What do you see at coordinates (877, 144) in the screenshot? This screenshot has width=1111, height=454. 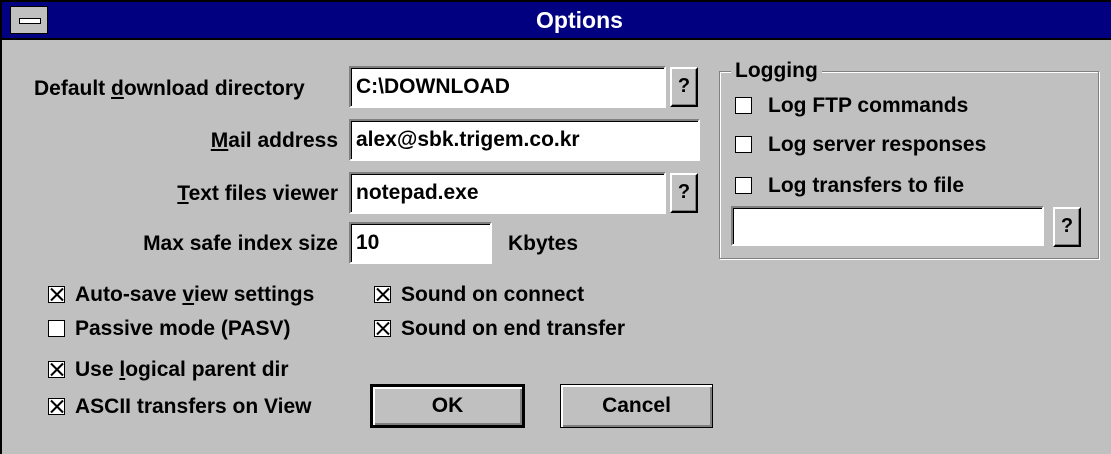 I see `log-server-label: Log server responses` at bounding box center [877, 144].